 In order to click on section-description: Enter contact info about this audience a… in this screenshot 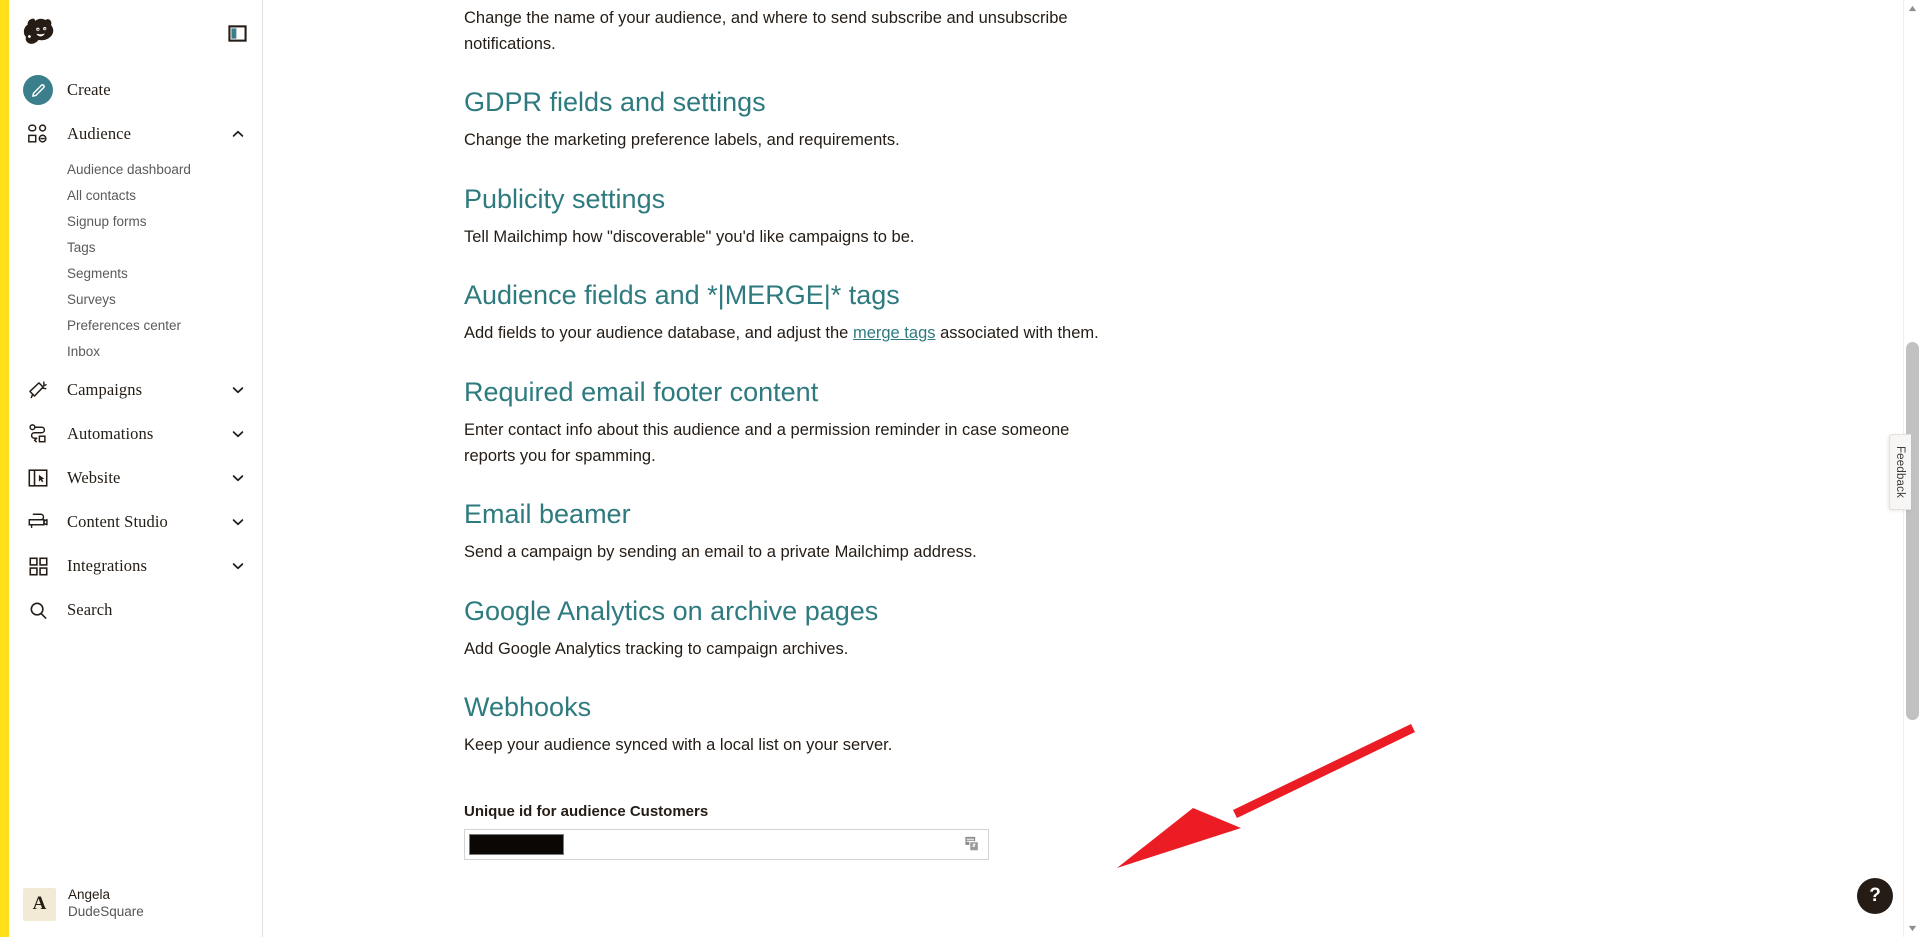, I will do `click(767, 443)`.